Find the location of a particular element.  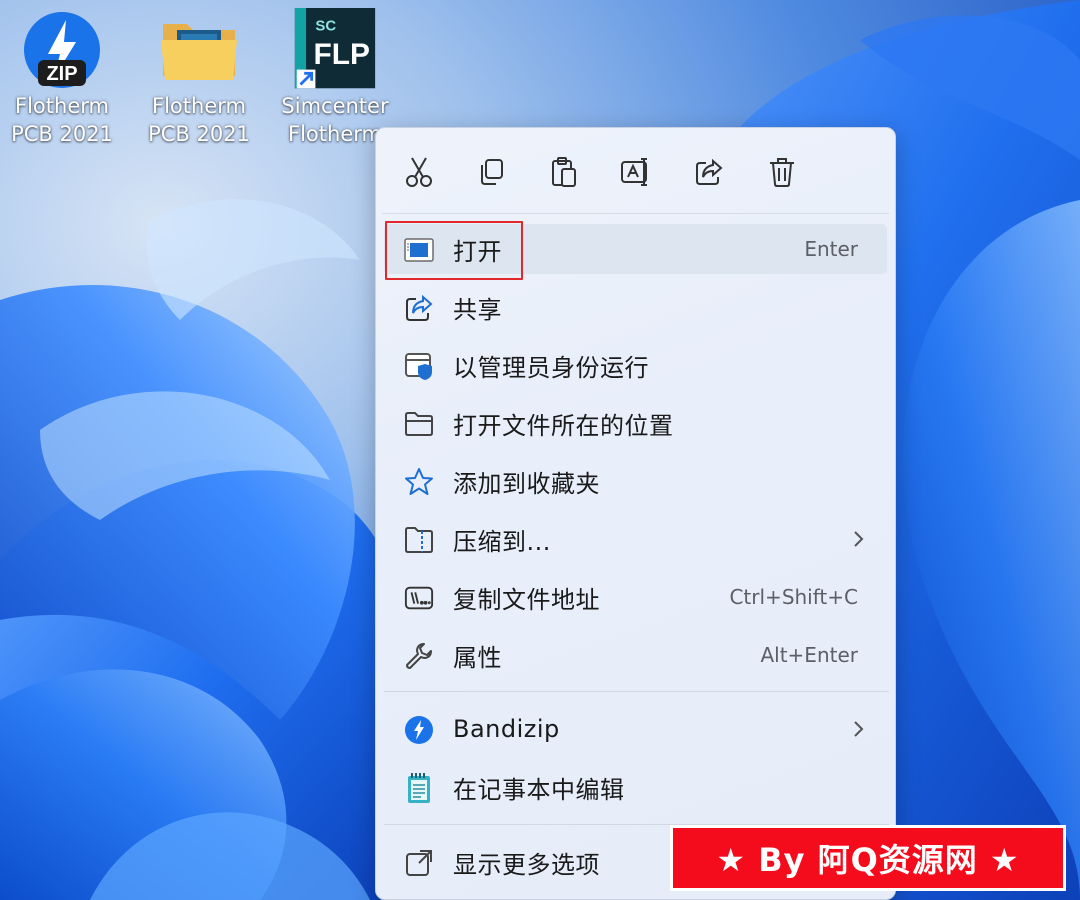

menu-item-label: 打开文件所在的位置 is located at coordinates (563, 425).